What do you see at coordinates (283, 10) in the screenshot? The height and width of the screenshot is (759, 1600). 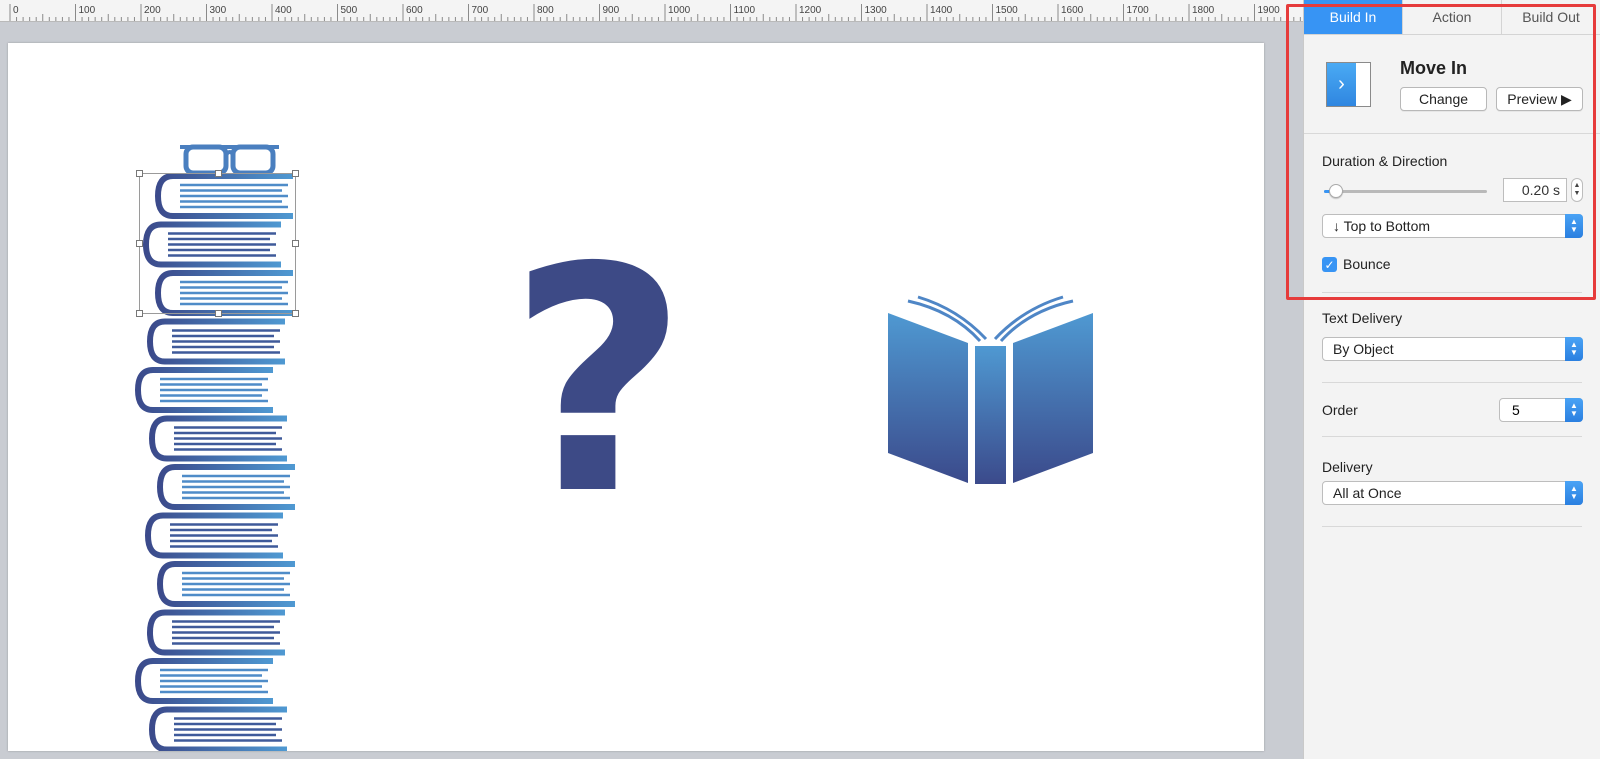 I see `ruler-label: 400` at bounding box center [283, 10].